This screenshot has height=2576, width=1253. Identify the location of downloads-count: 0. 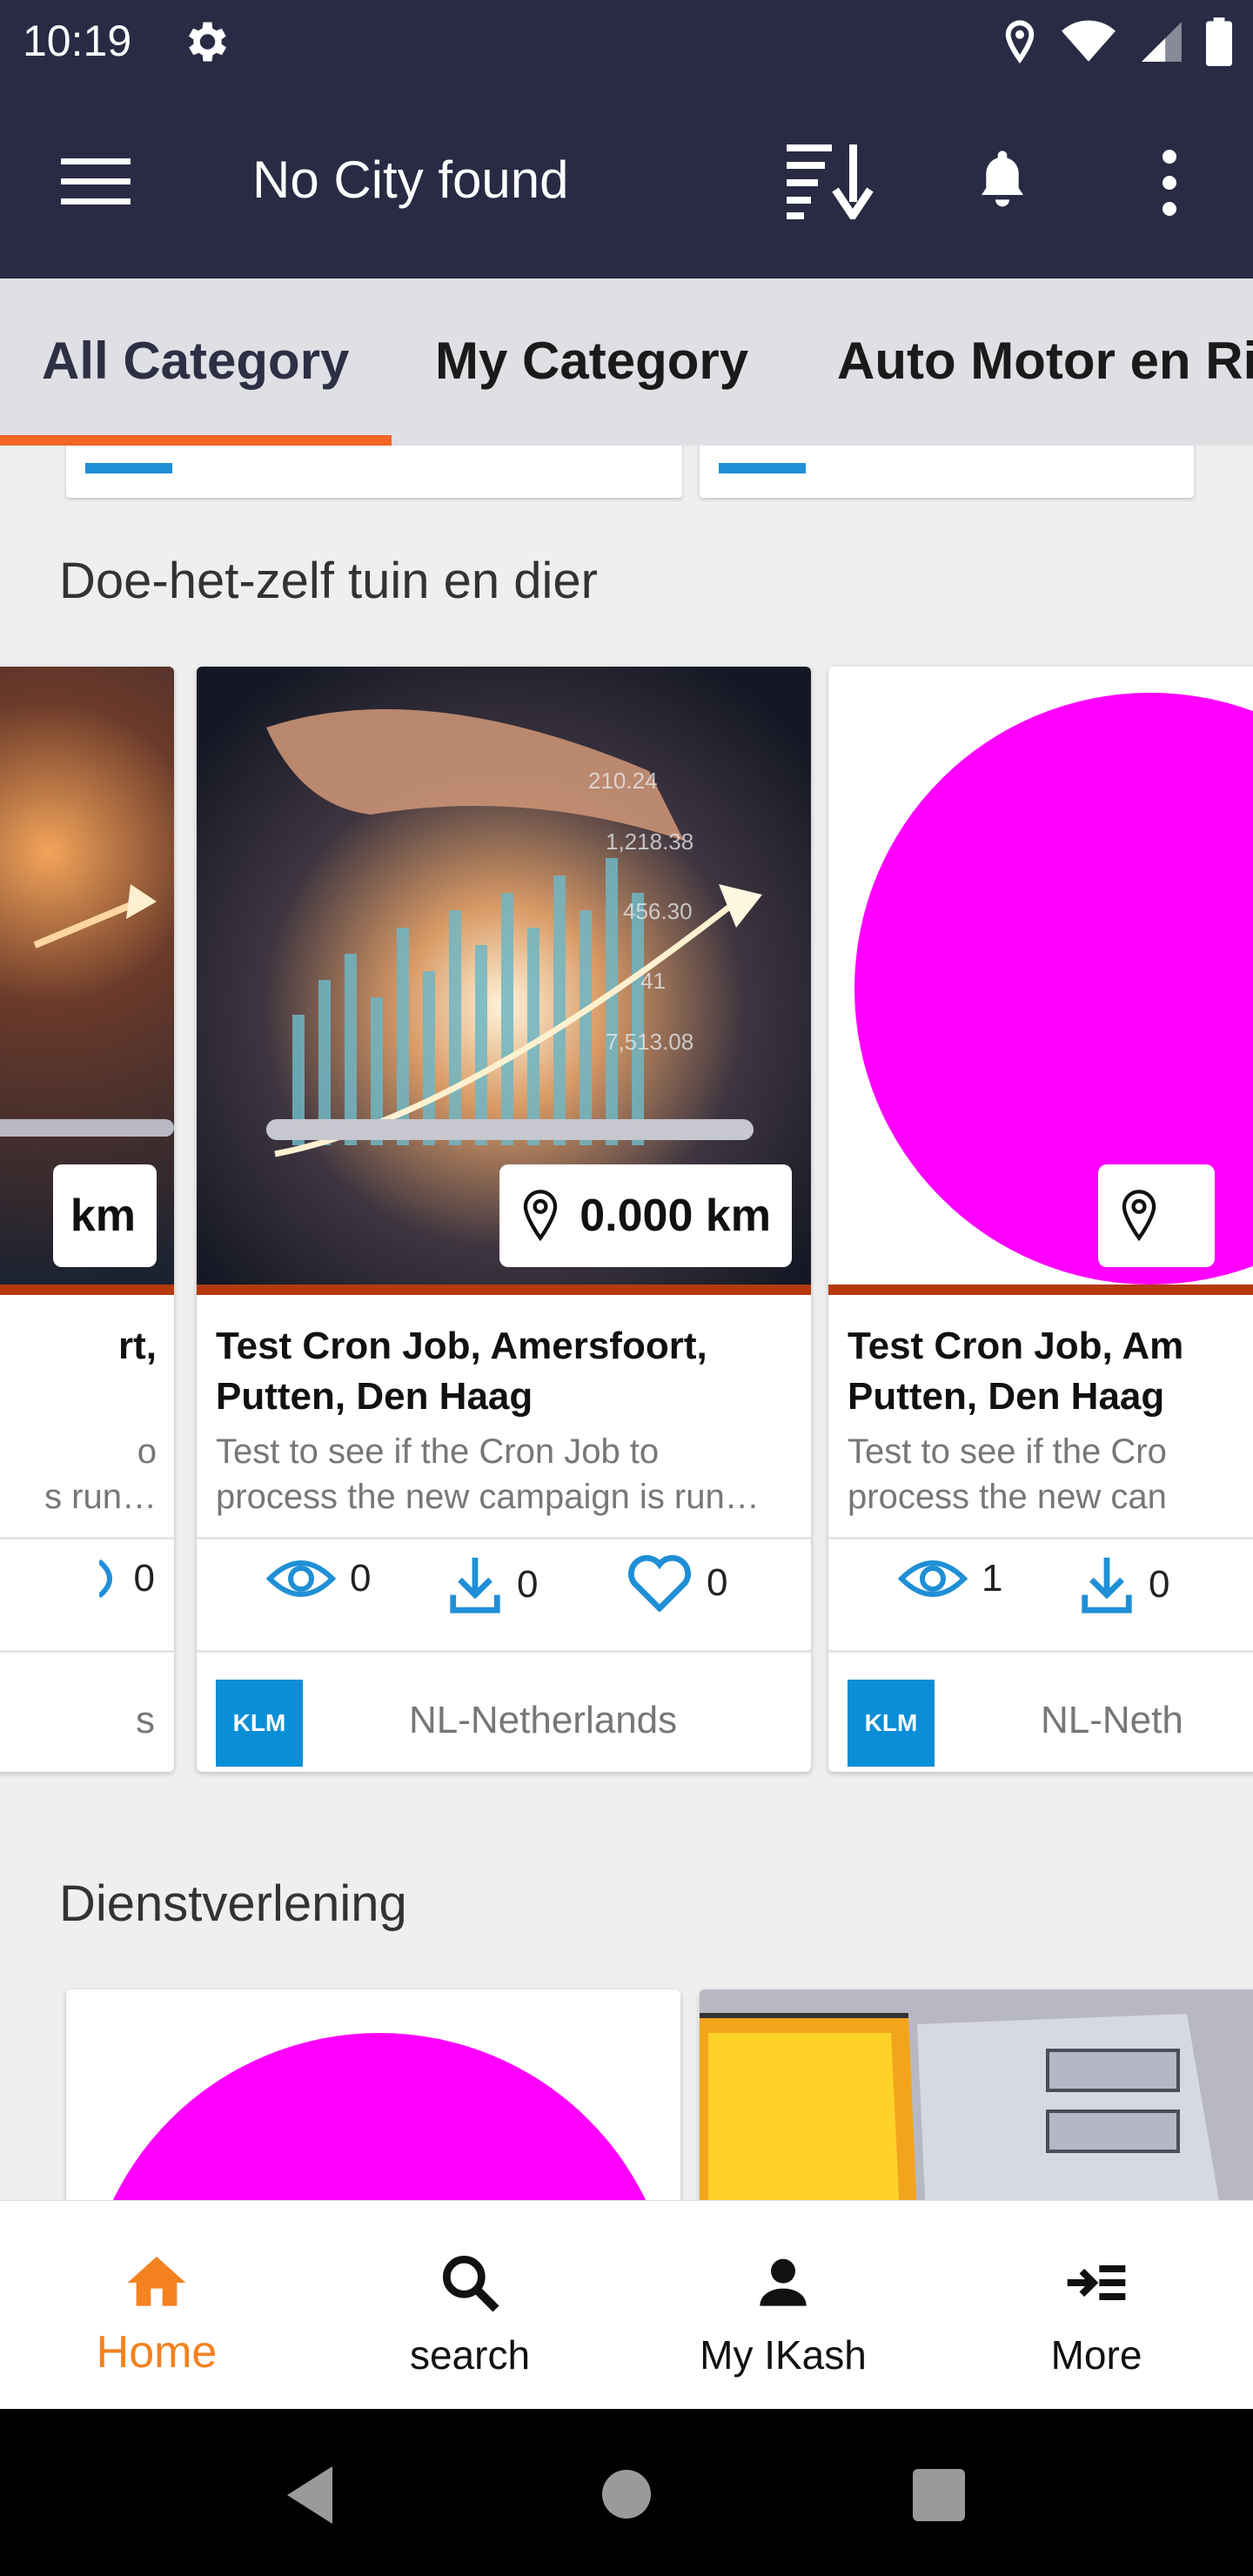
(528, 1584).